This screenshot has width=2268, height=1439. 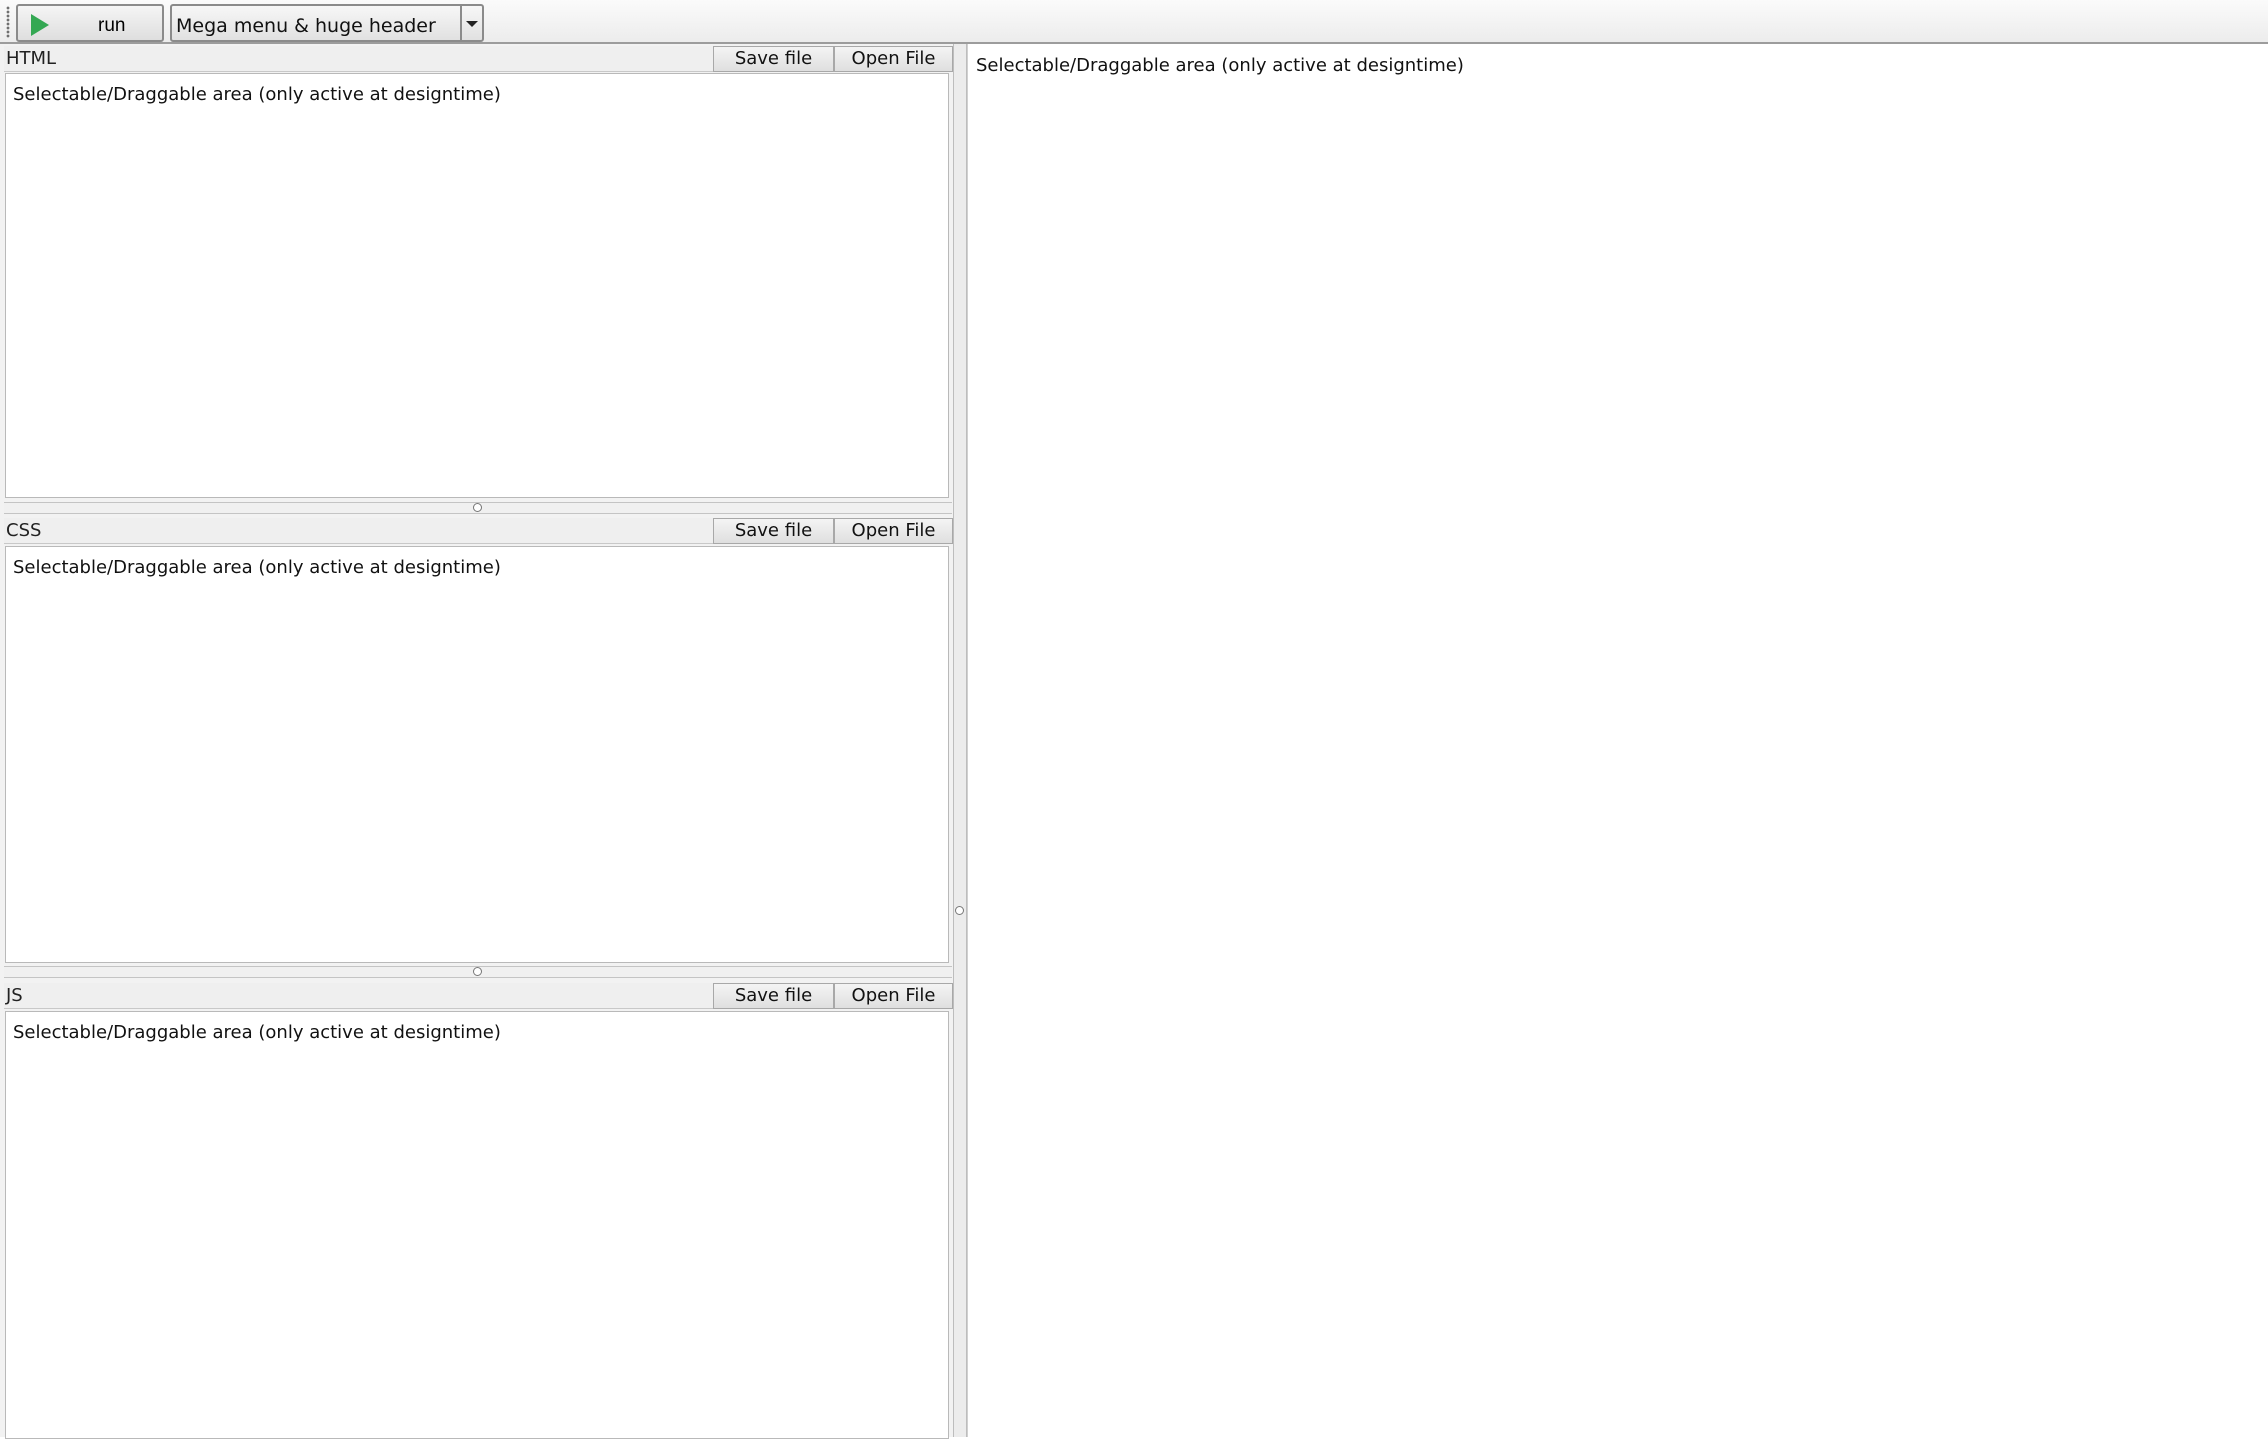 I want to click on js-open-file-button: Open File, so click(x=893, y=996).